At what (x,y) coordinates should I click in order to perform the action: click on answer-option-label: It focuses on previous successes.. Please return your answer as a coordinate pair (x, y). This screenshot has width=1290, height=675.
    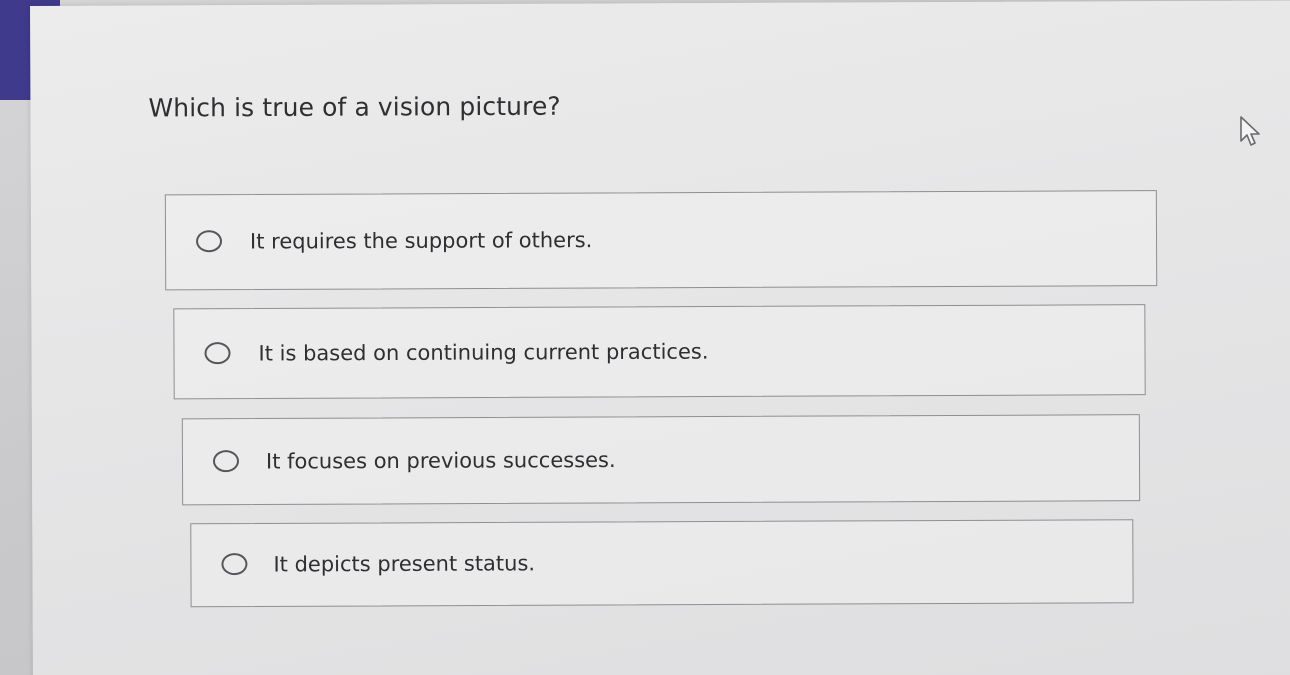
    Looking at the image, I should click on (440, 460).